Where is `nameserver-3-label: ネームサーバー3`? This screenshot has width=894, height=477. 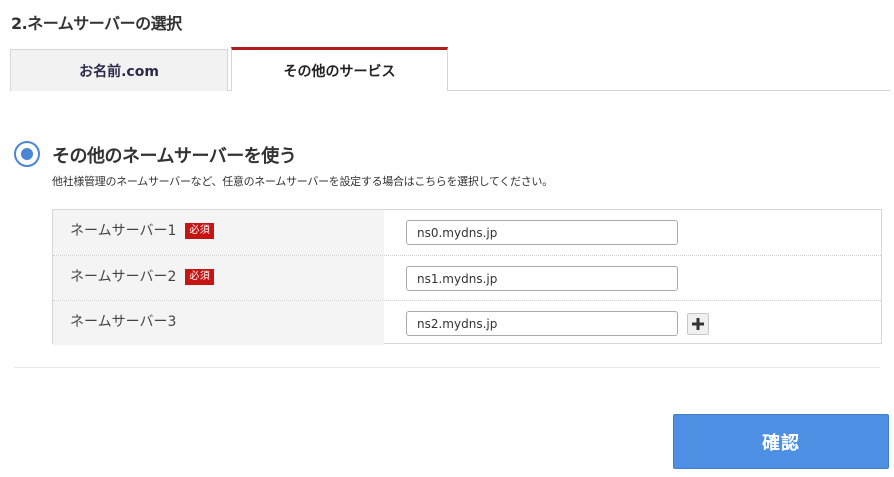 nameserver-3-label: ネームサーバー3 is located at coordinates (123, 321).